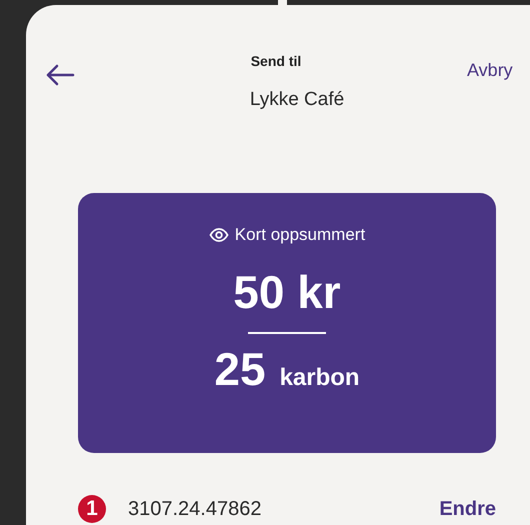 The image size is (530, 525). Describe the element at coordinates (276, 61) in the screenshot. I see `header-title: Send til` at that location.